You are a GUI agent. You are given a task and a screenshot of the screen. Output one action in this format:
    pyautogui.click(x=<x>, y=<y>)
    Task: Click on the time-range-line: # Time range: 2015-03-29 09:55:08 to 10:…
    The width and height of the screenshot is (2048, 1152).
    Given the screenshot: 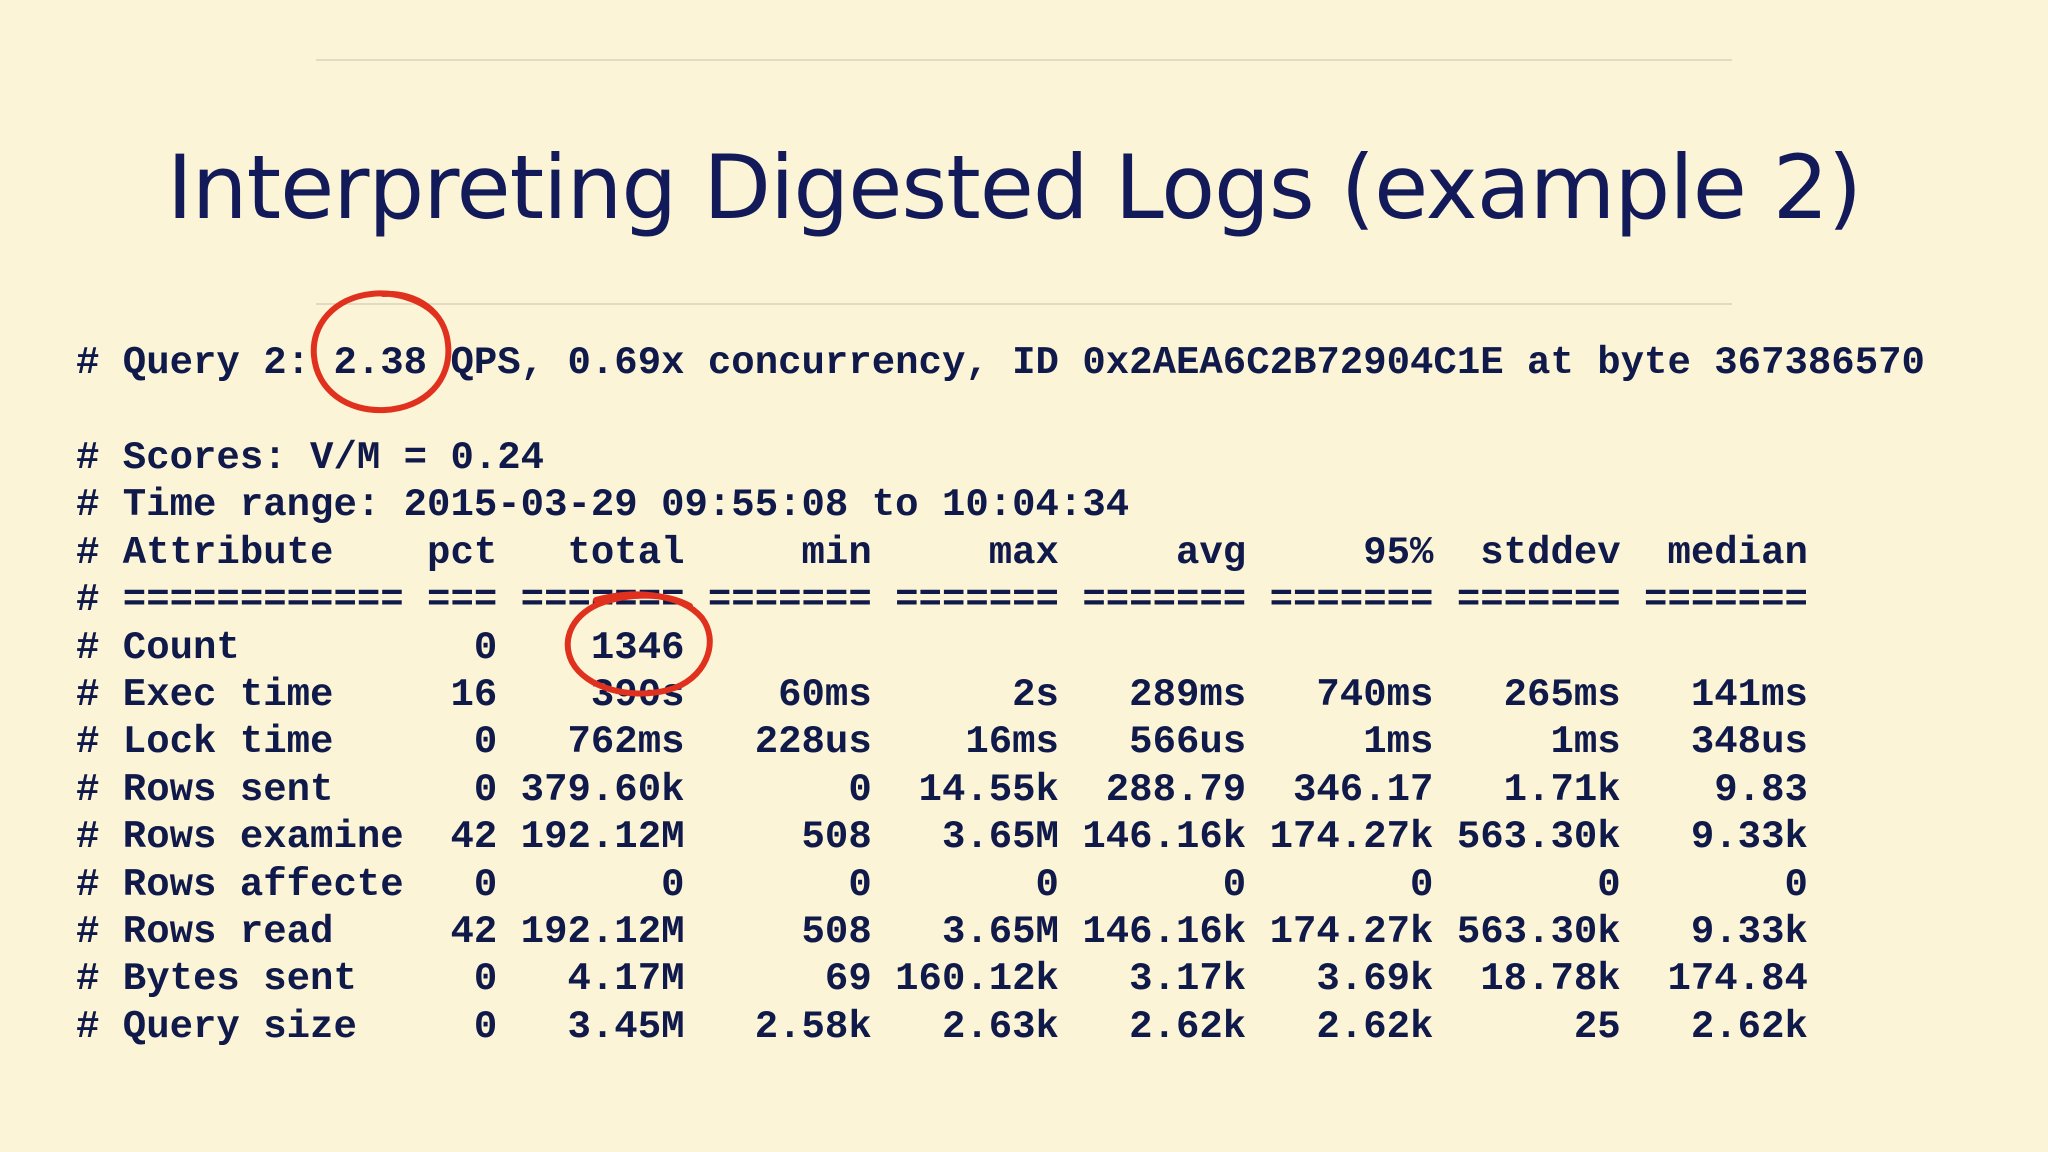 What is the action you would take?
    pyautogui.click(x=603, y=505)
    